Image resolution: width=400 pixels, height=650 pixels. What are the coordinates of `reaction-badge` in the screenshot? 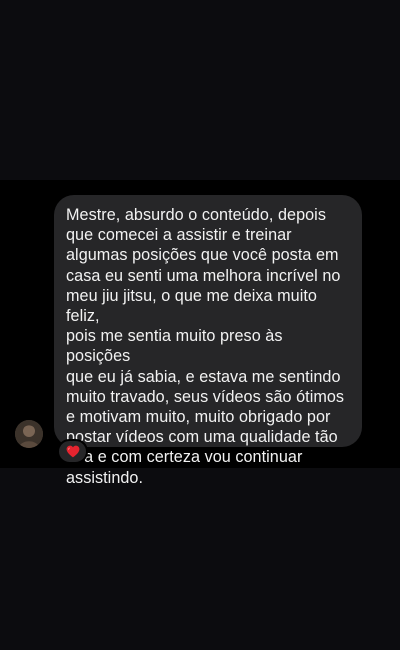 It's located at (72, 451).